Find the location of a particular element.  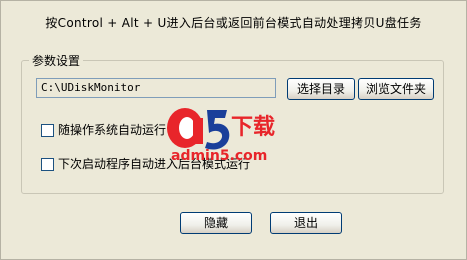

background-mode-checkbox is located at coordinates (47, 164).